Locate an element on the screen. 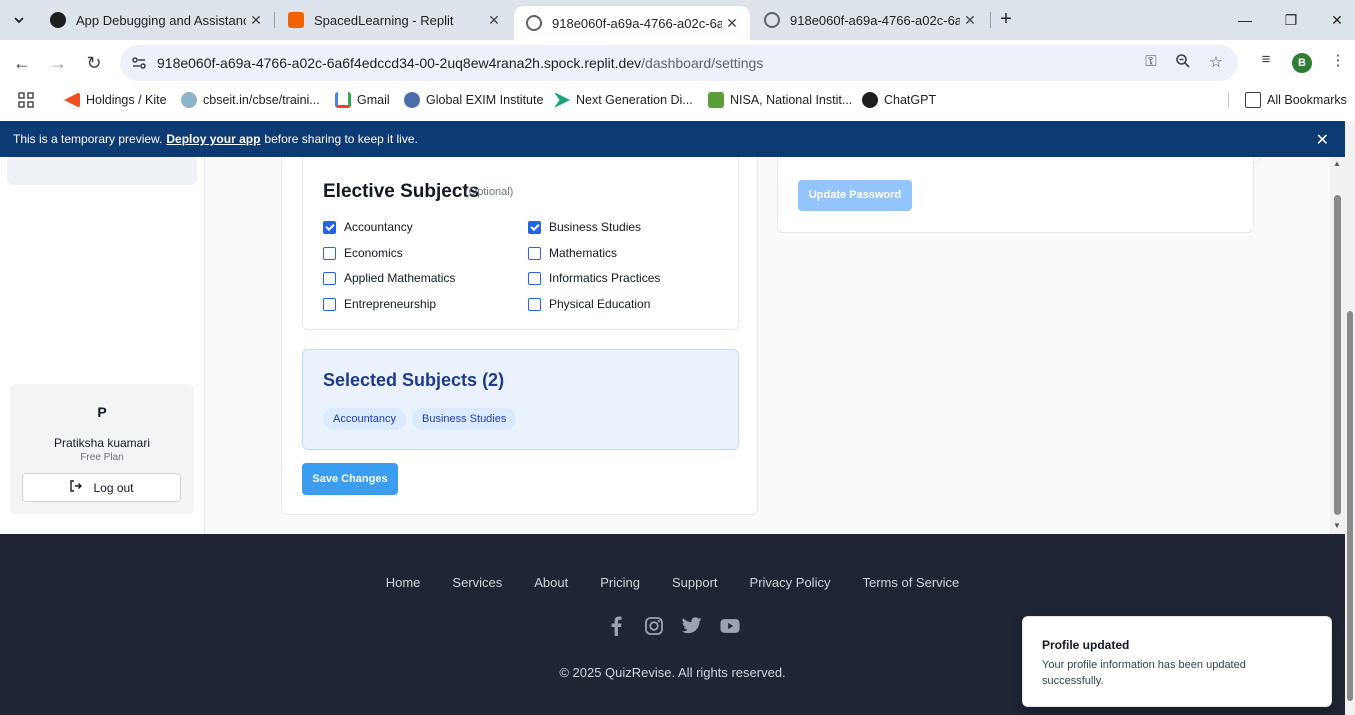 The height and width of the screenshot is (715, 1355). new-tab-icon: + is located at coordinates (1006, 20).